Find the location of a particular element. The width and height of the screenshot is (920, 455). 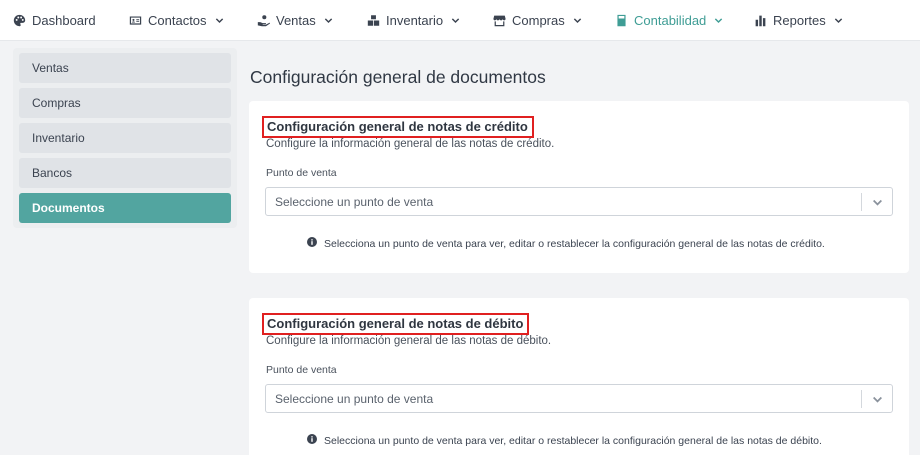

nav-label: Ventas is located at coordinates (296, 20).